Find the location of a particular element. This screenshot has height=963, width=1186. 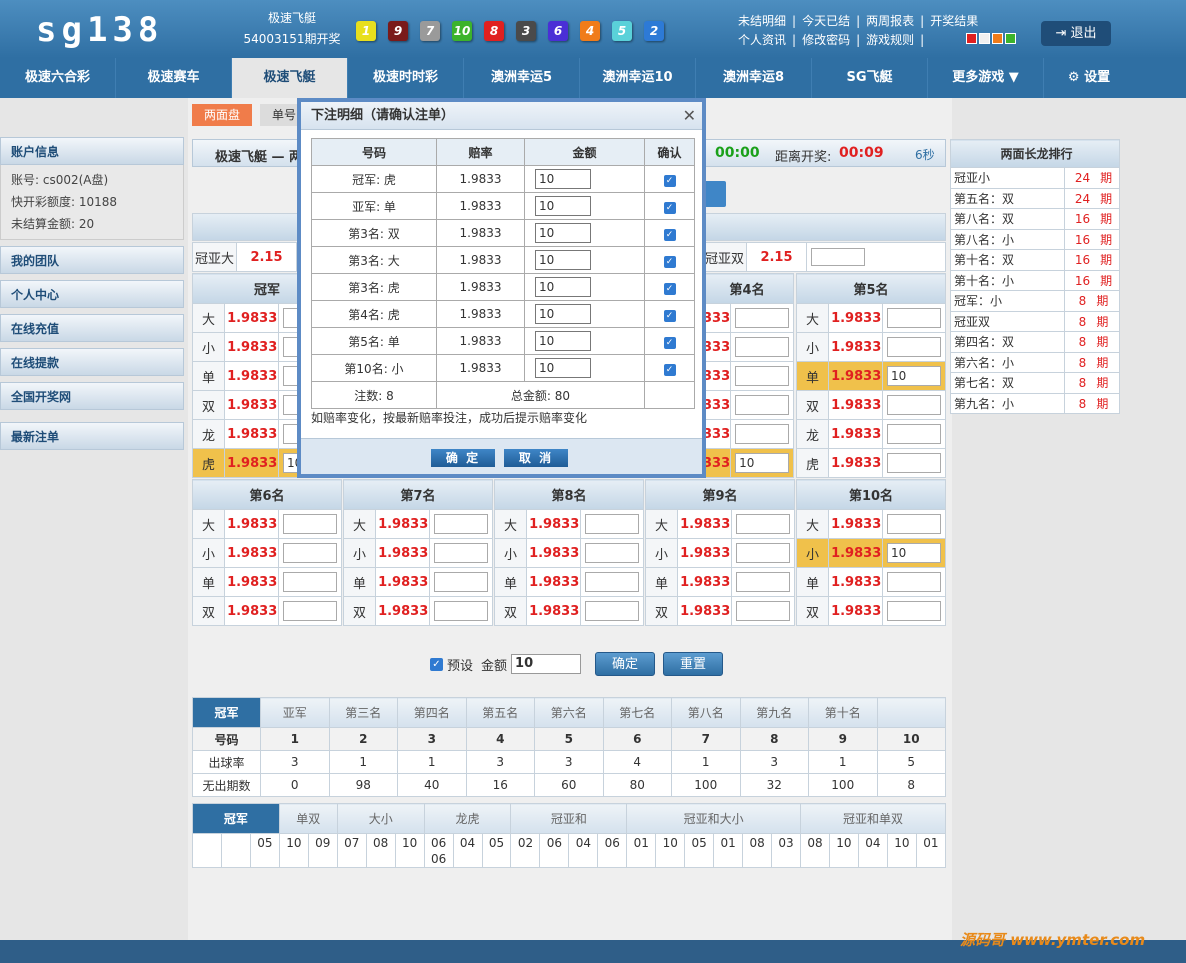

sidebar-item-national-draw: 全国开奖网 is located at coordinates (92, 396).